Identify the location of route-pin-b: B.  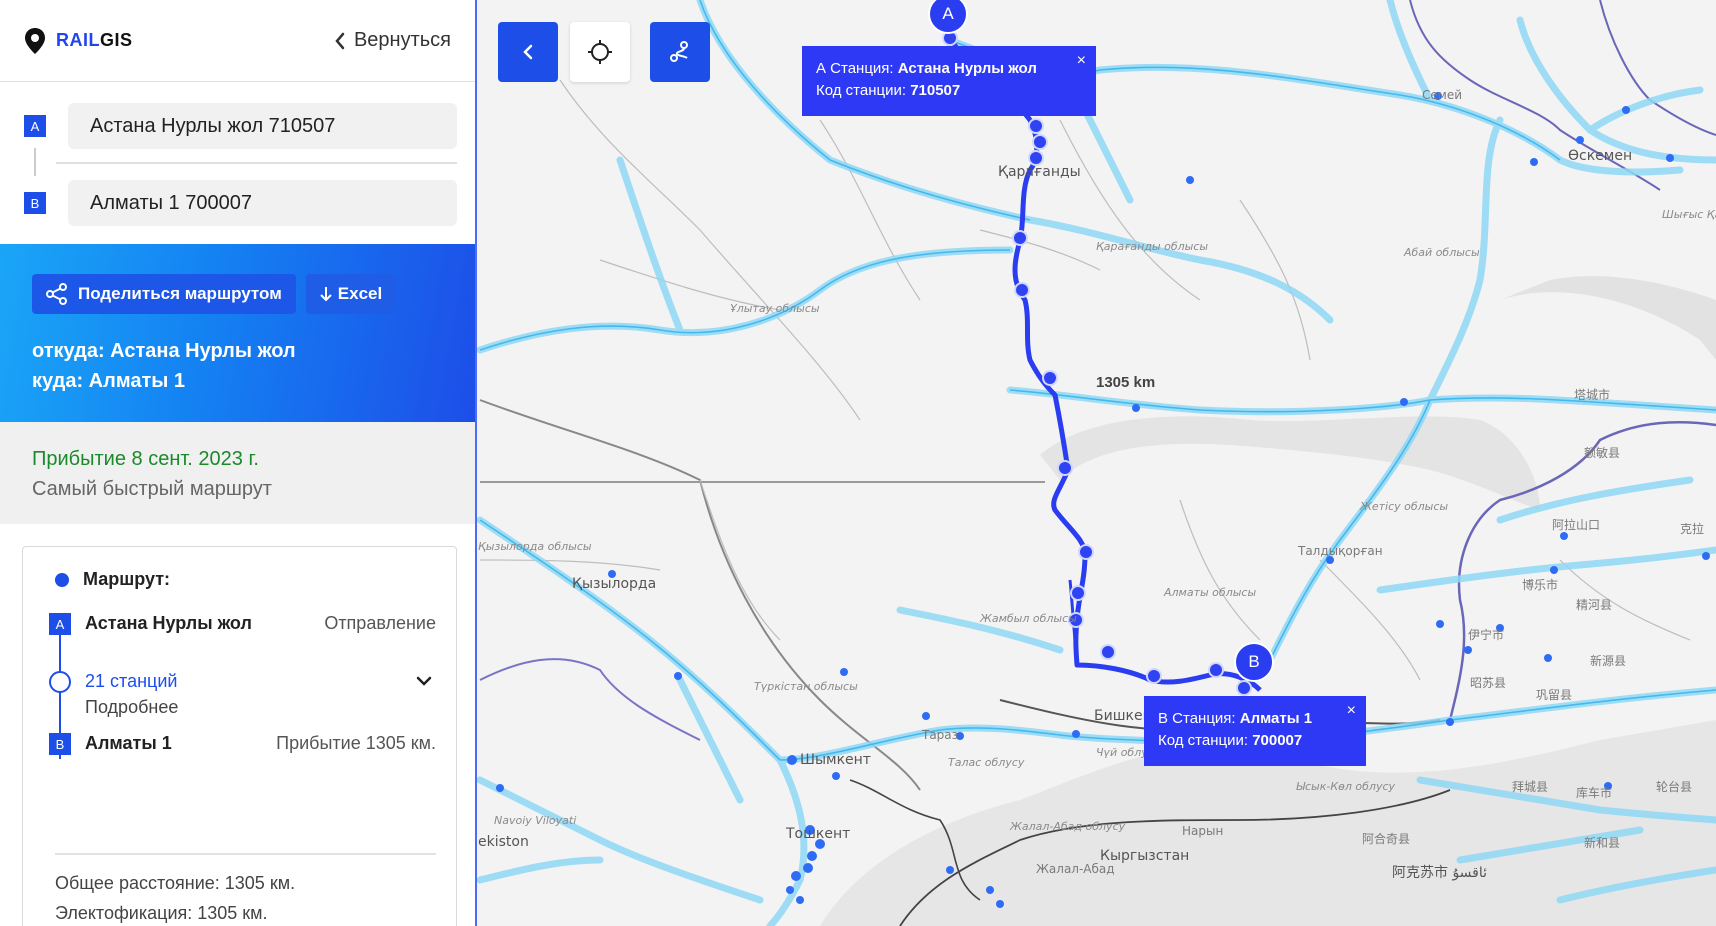
(1254, 662).